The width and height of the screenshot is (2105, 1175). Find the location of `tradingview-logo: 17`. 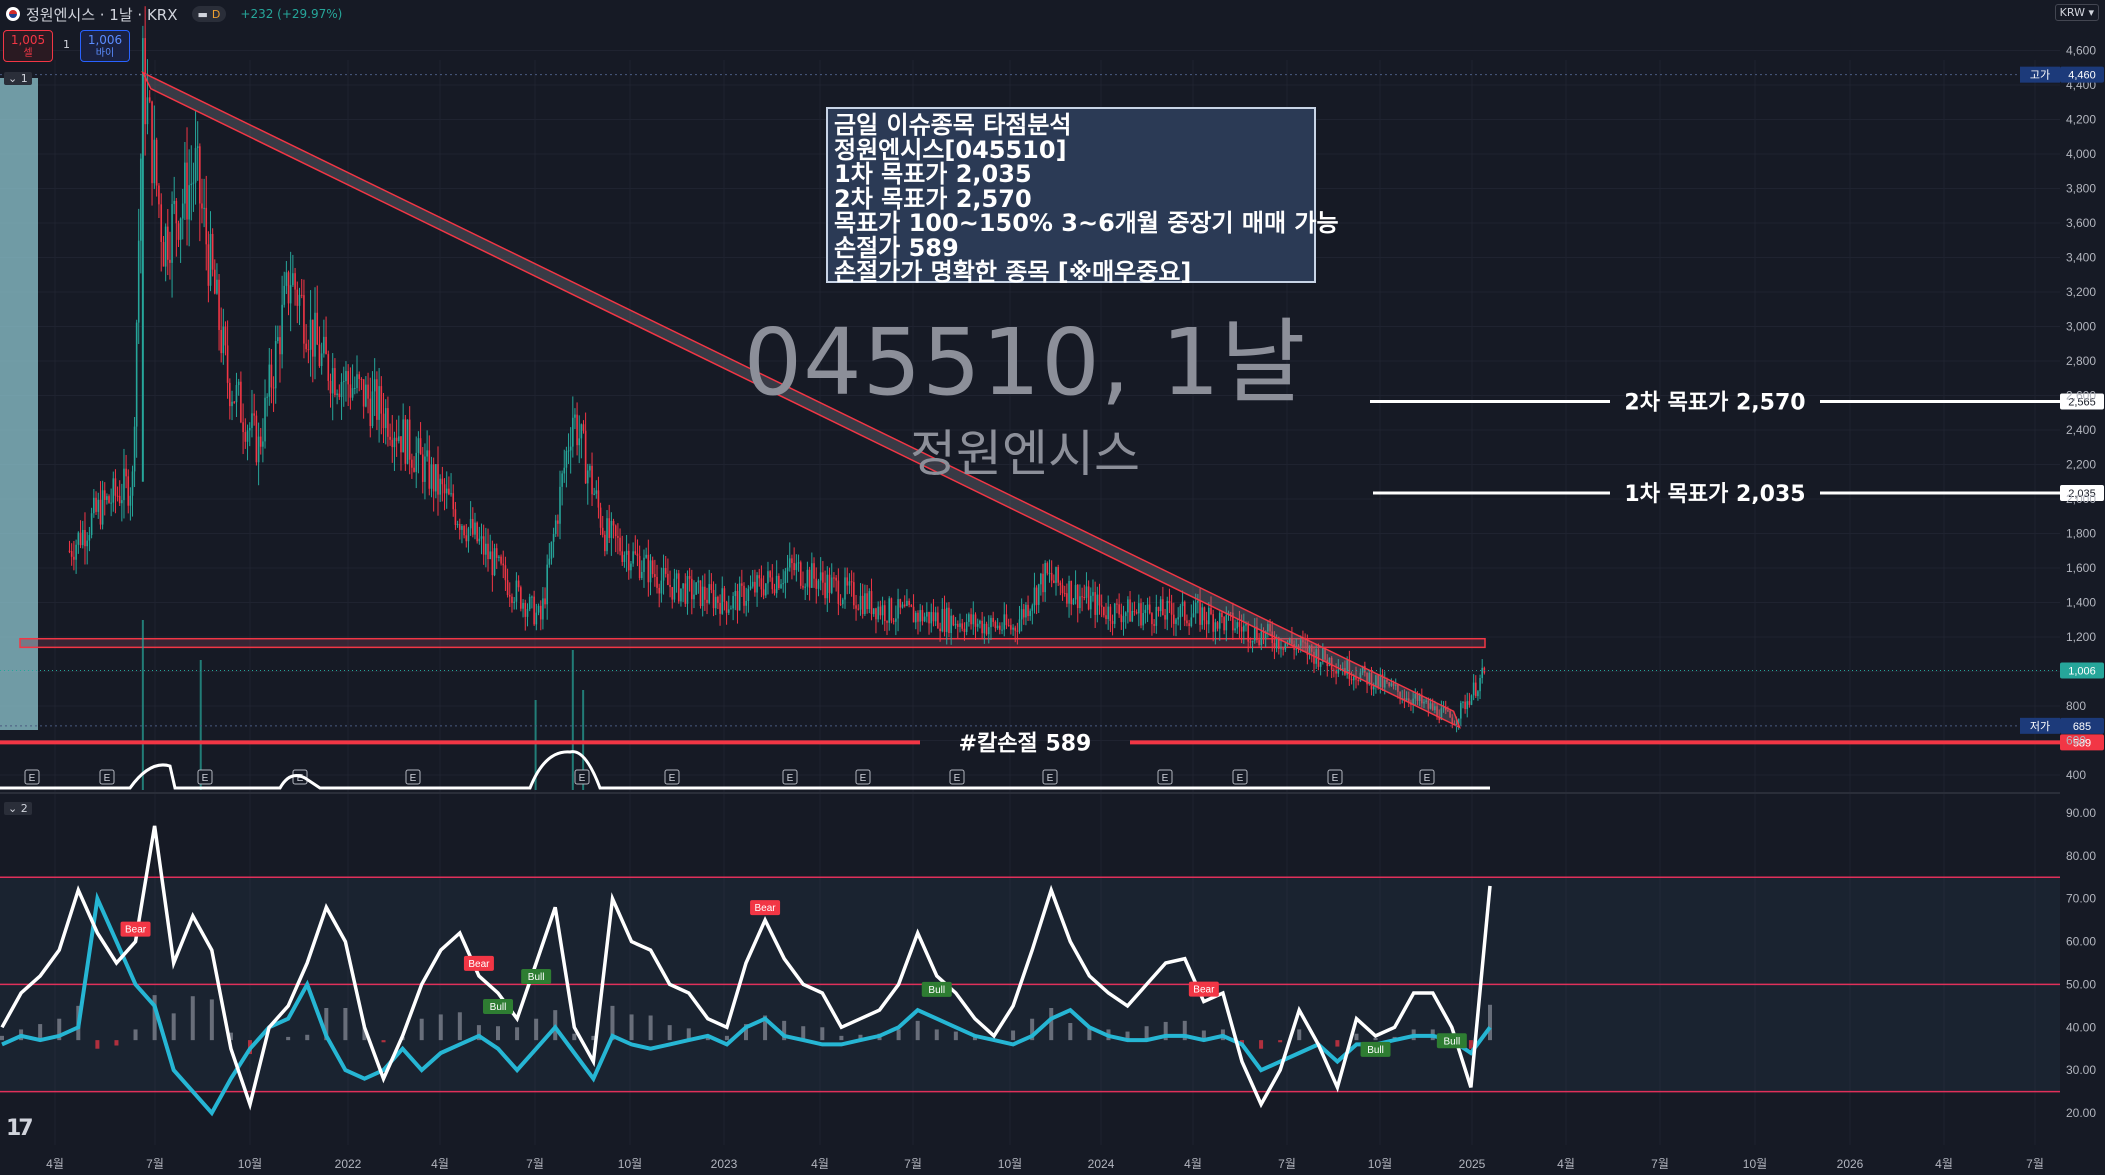

tradingview-logo: 17 is located at coordinates (20, 1128).